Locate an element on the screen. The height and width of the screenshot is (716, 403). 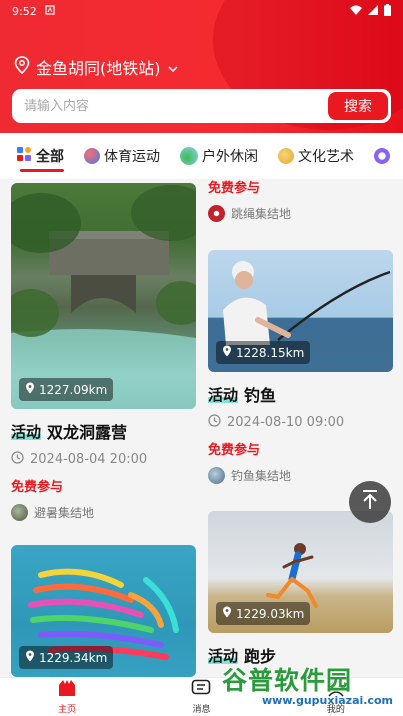
more-category-icon is located at coordinates (382, 156).